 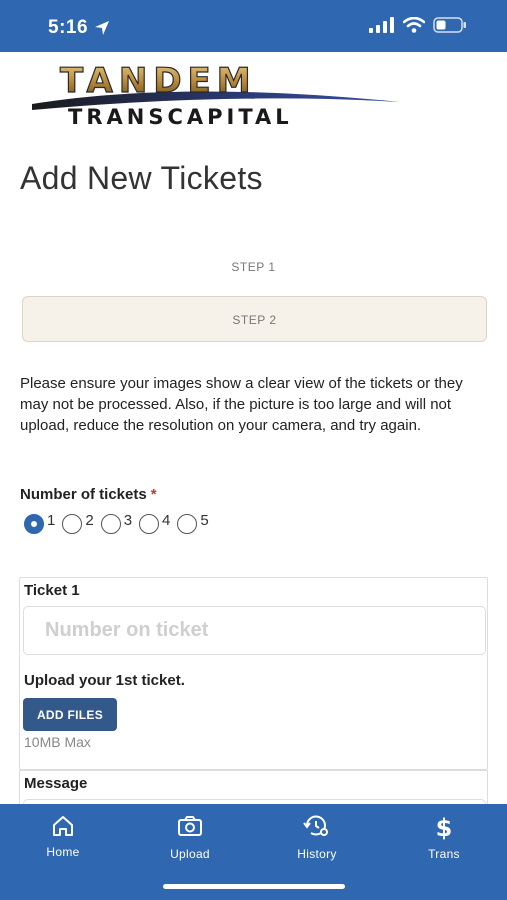 I want to click on tandem-transcapital-logo: TANDEM TRANSCAPITAL, so click(x=220, y=94).